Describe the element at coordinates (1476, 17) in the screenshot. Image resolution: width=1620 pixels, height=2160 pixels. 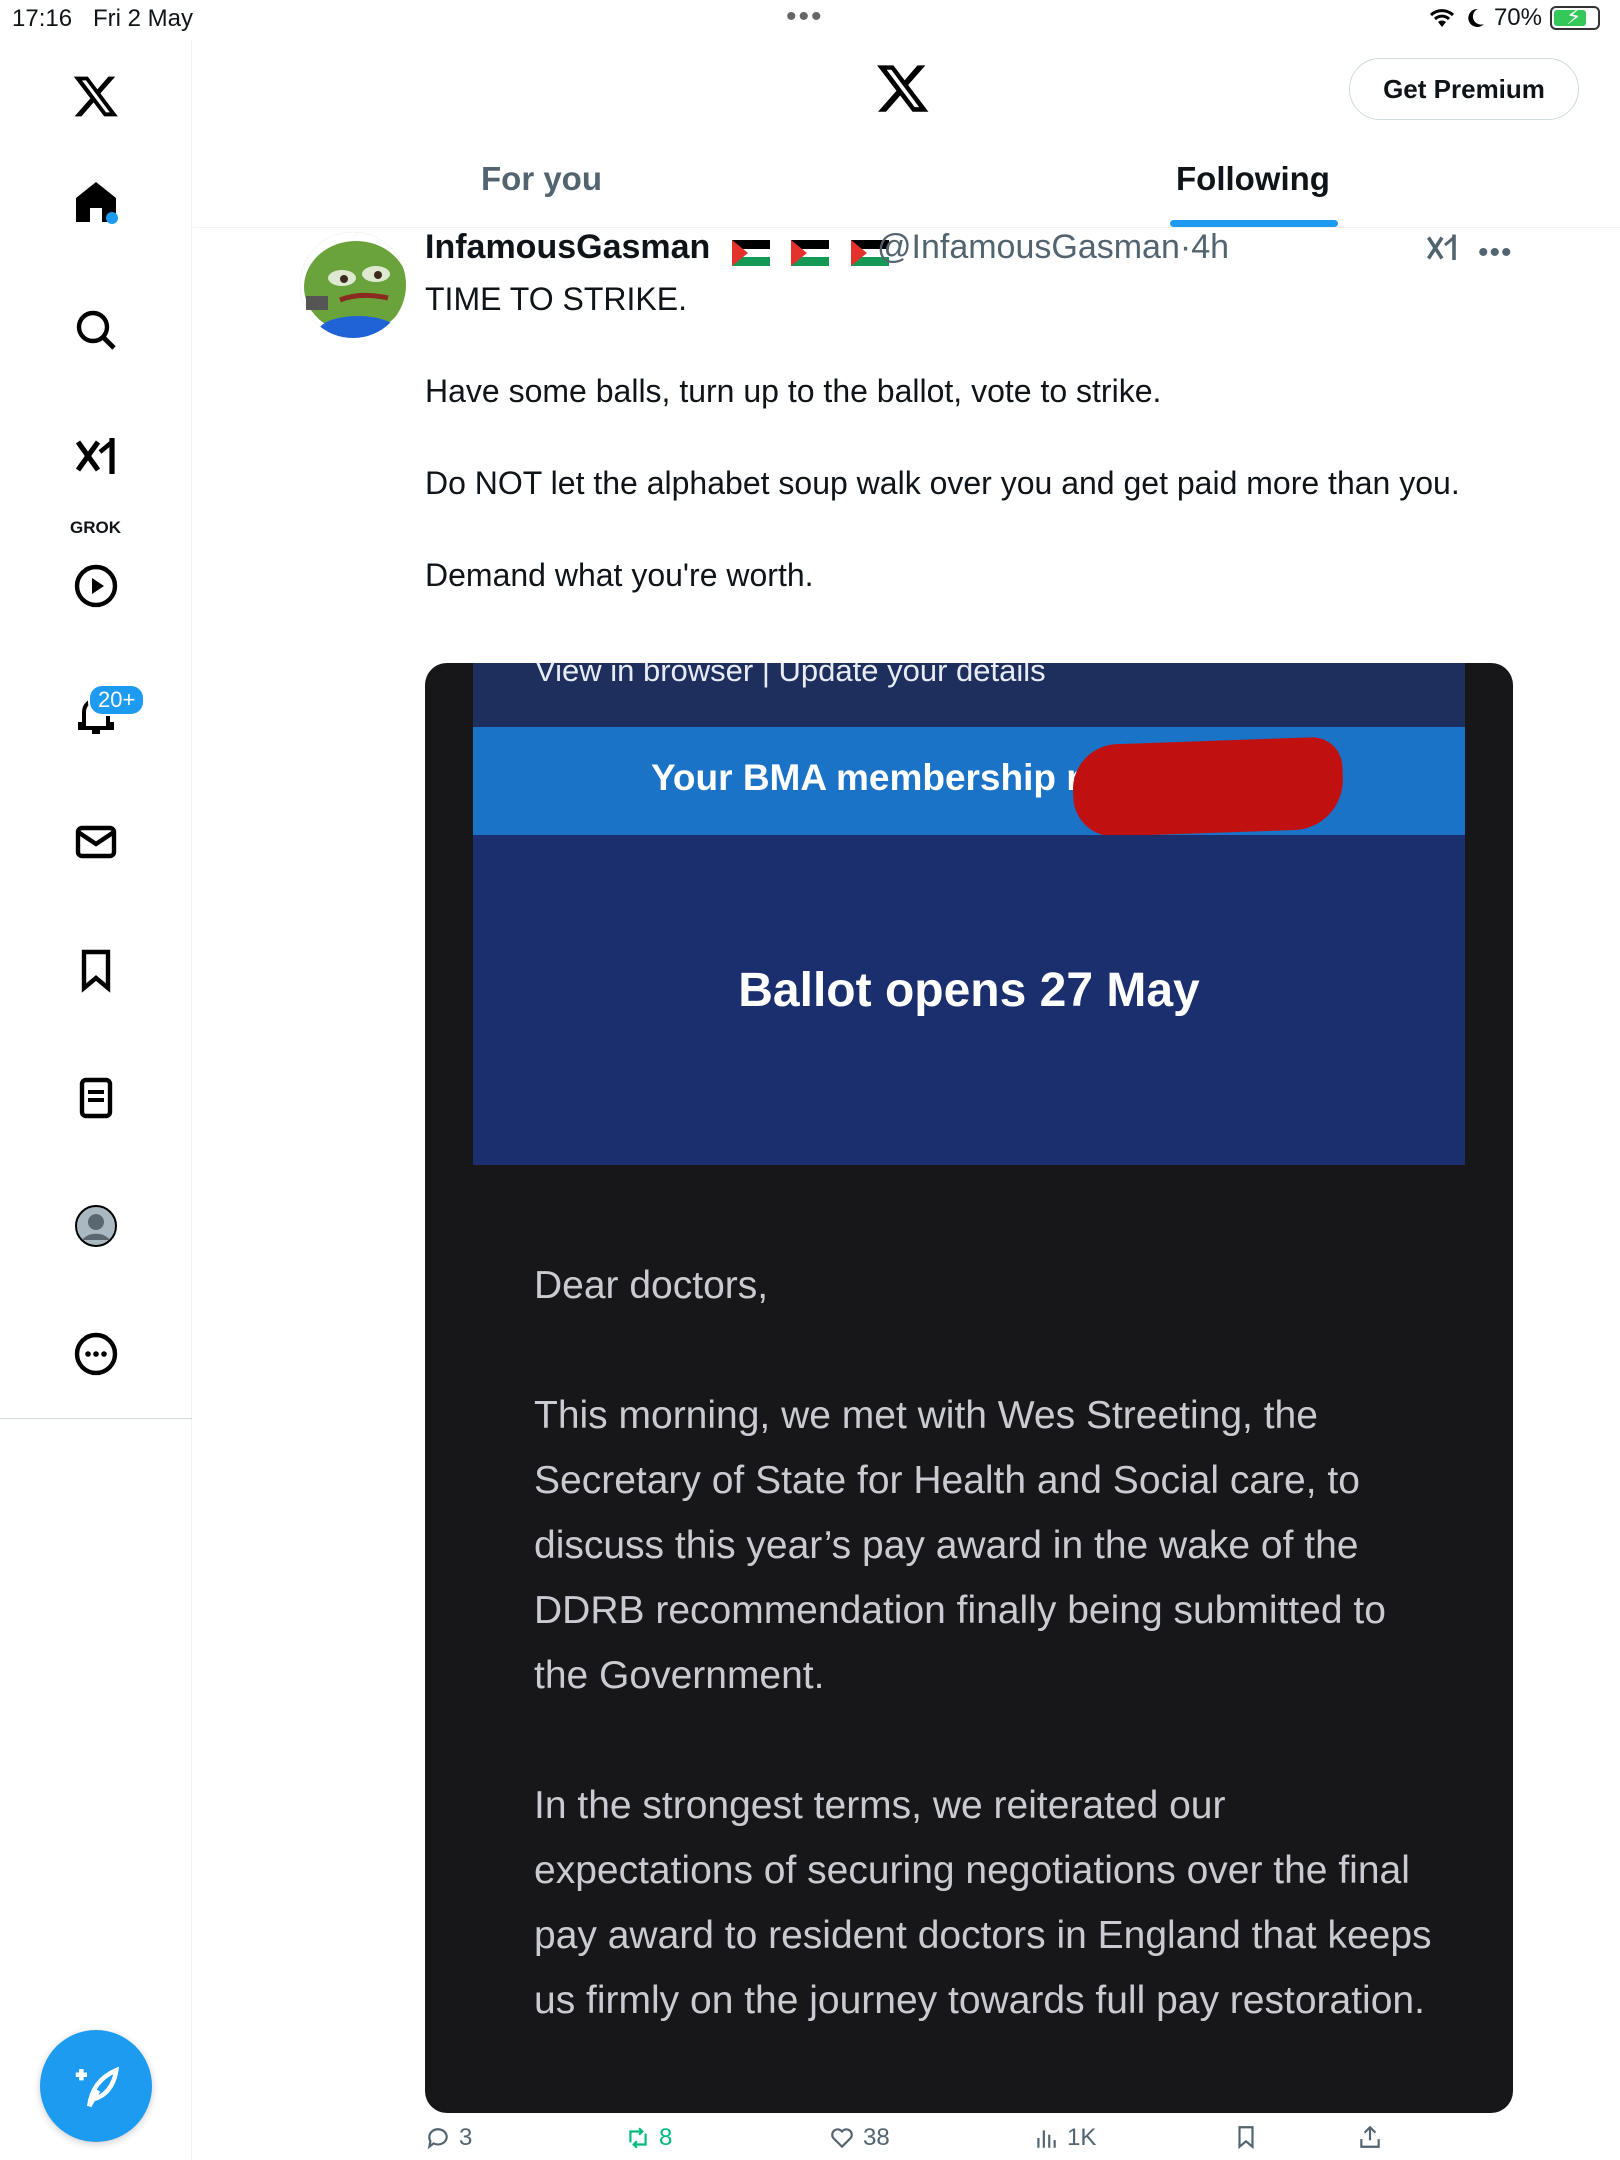
I see `moon-icon` at that location.